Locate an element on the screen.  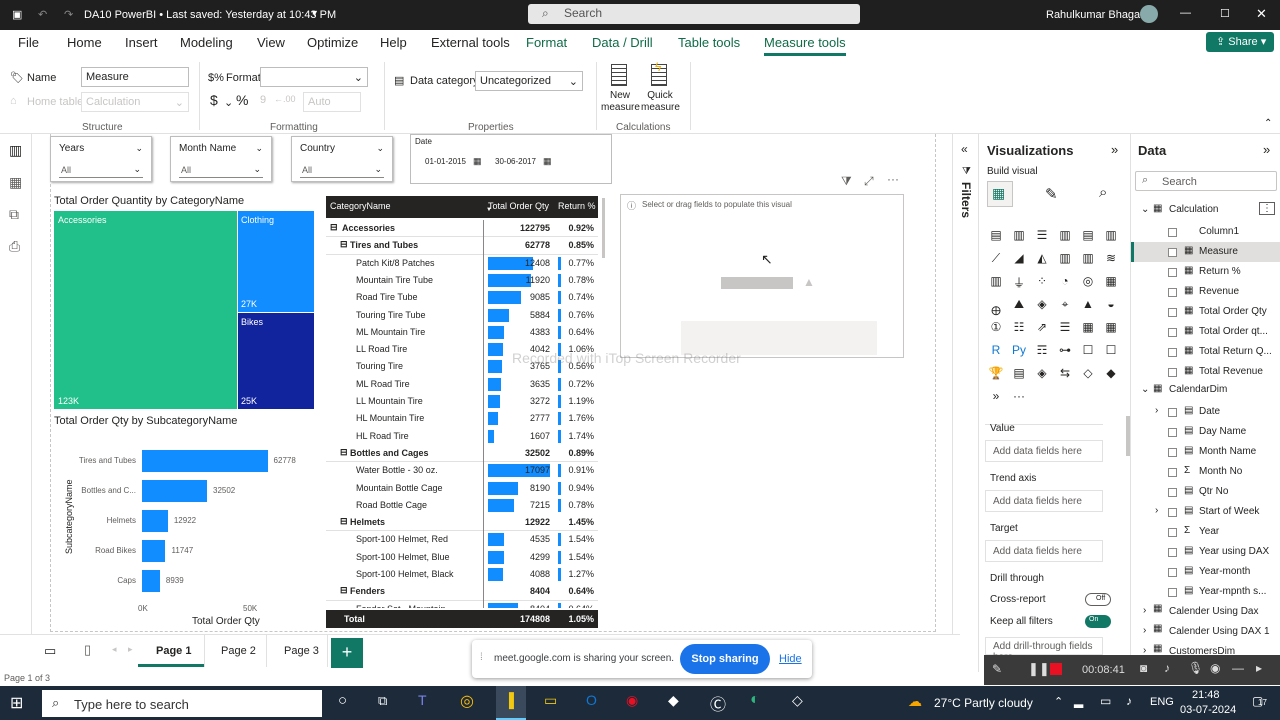
field-name: Total Revenue is located at coordinates (1231, 371).